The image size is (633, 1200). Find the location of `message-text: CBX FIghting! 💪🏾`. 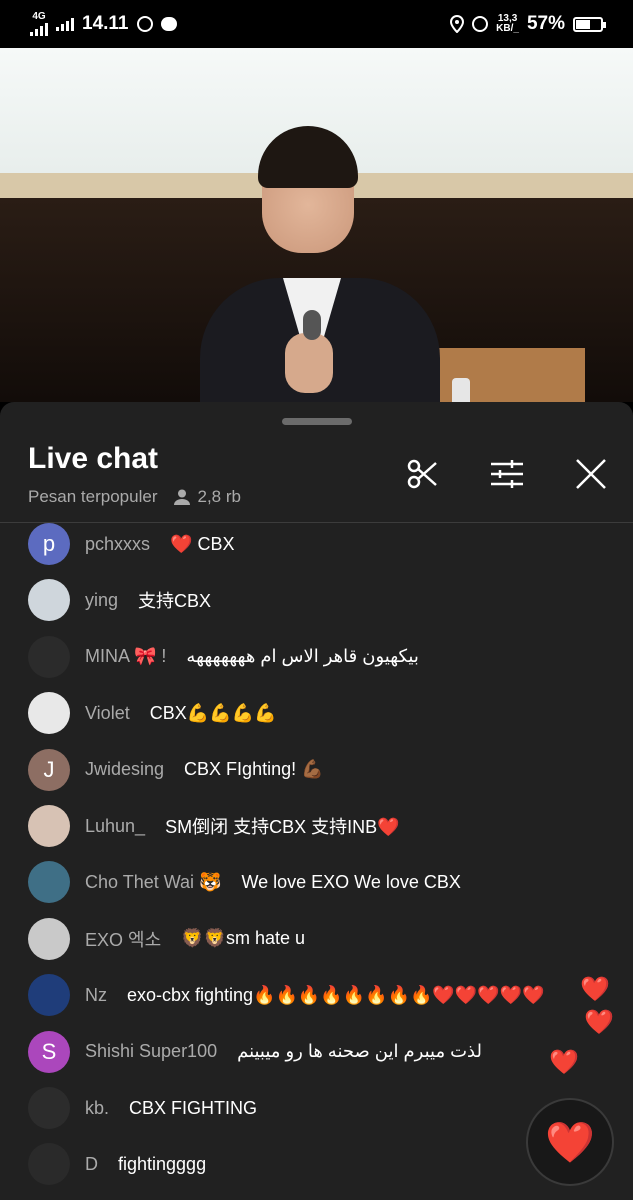

message-text: CBX FIghting! 💪🏾 is located at coordinates (254, 769).